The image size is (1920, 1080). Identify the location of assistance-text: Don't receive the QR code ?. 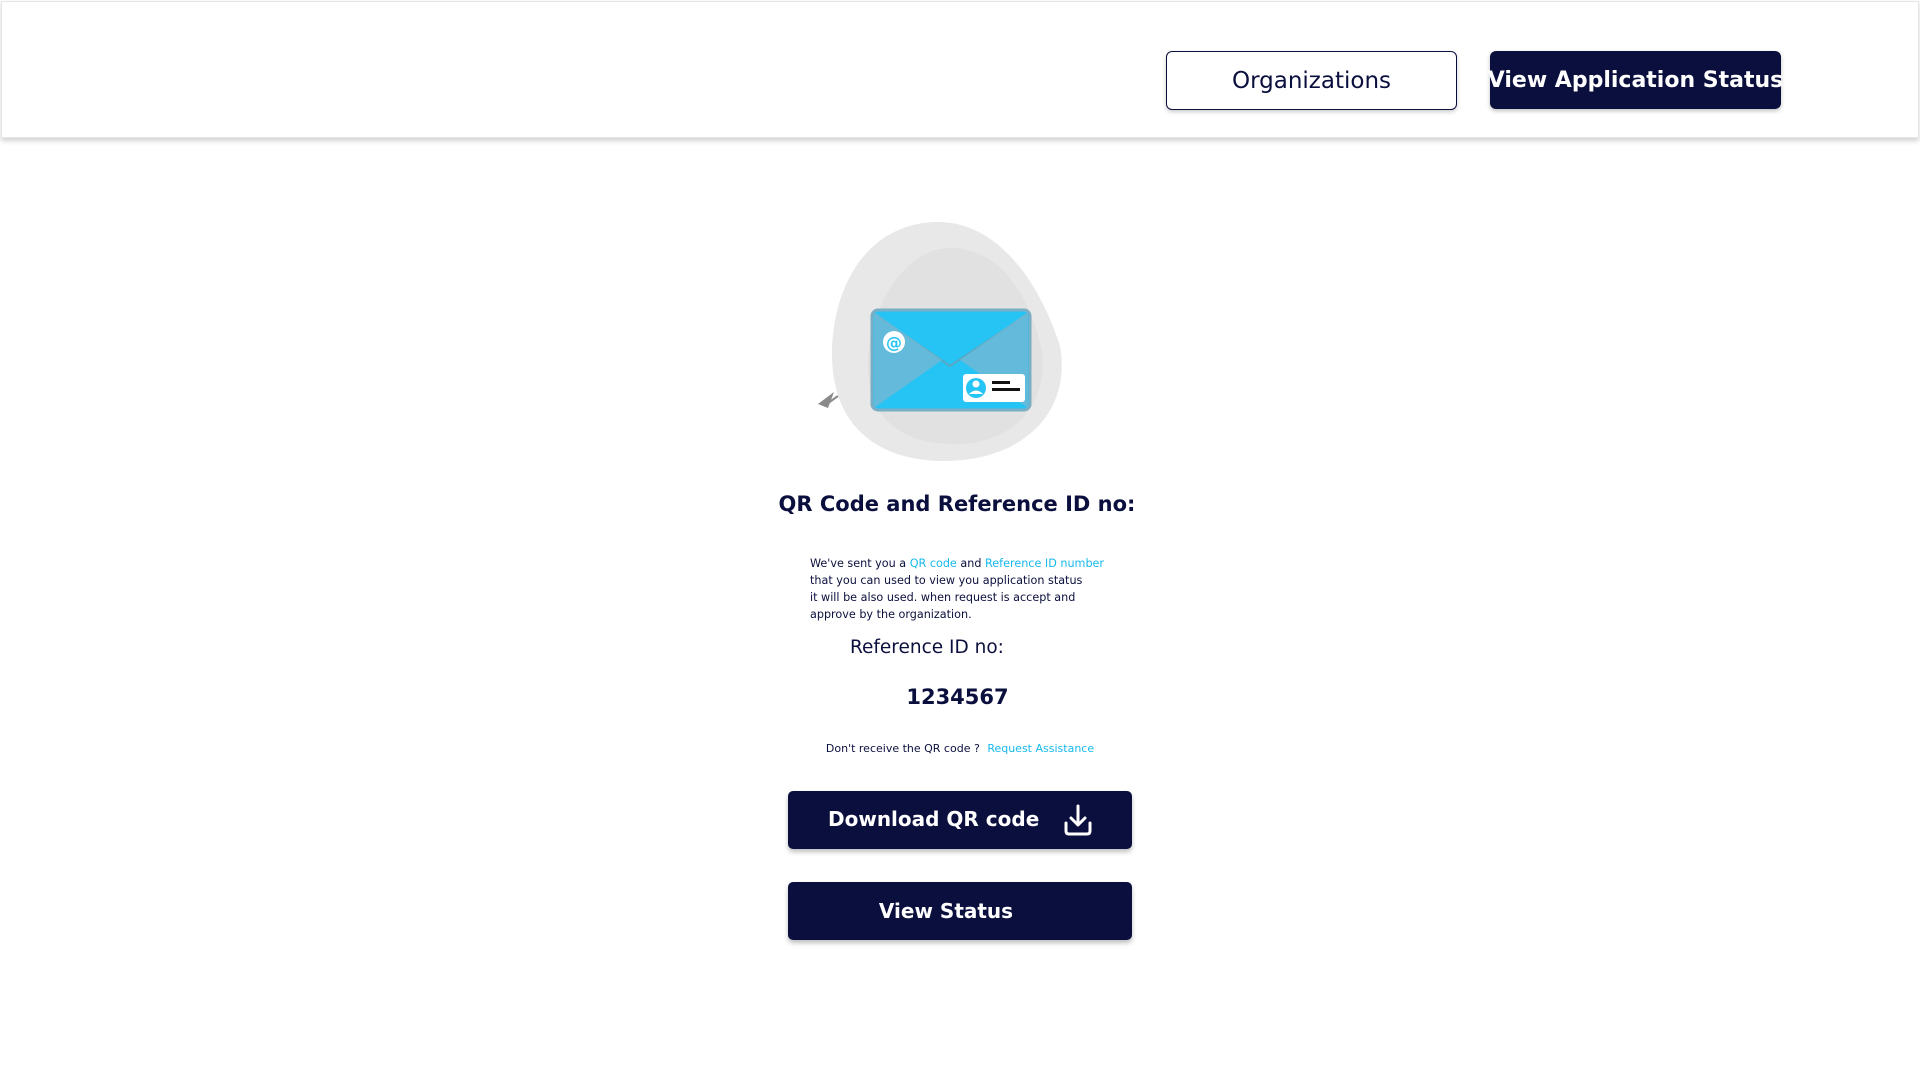
(902, 748).